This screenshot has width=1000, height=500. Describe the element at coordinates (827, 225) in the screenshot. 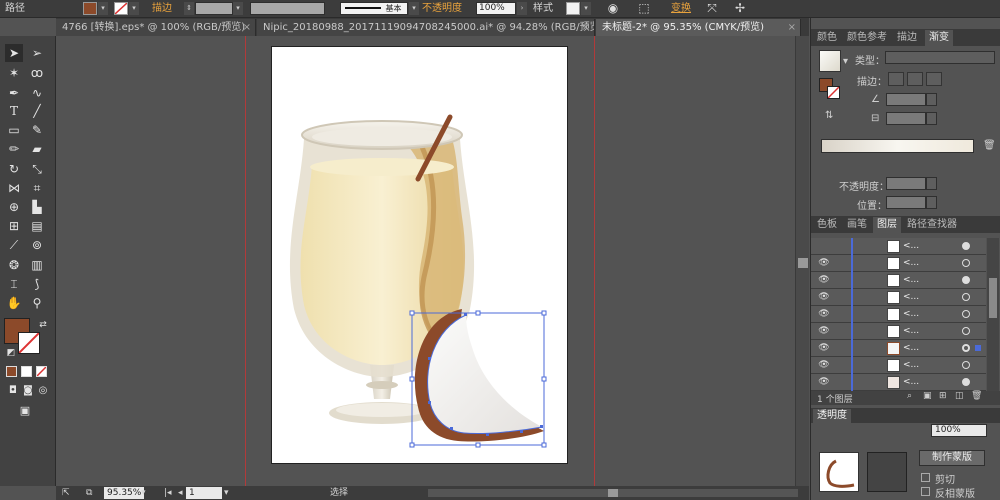

I see `tab-swatches: 色板` at that location.